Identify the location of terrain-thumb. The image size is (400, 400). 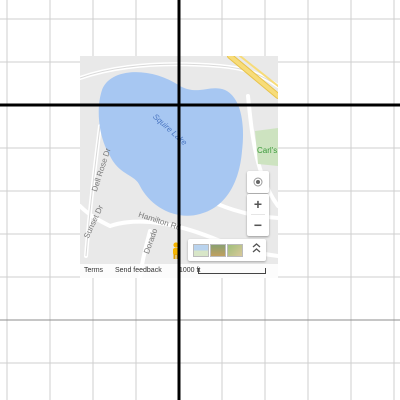
(235, 250).